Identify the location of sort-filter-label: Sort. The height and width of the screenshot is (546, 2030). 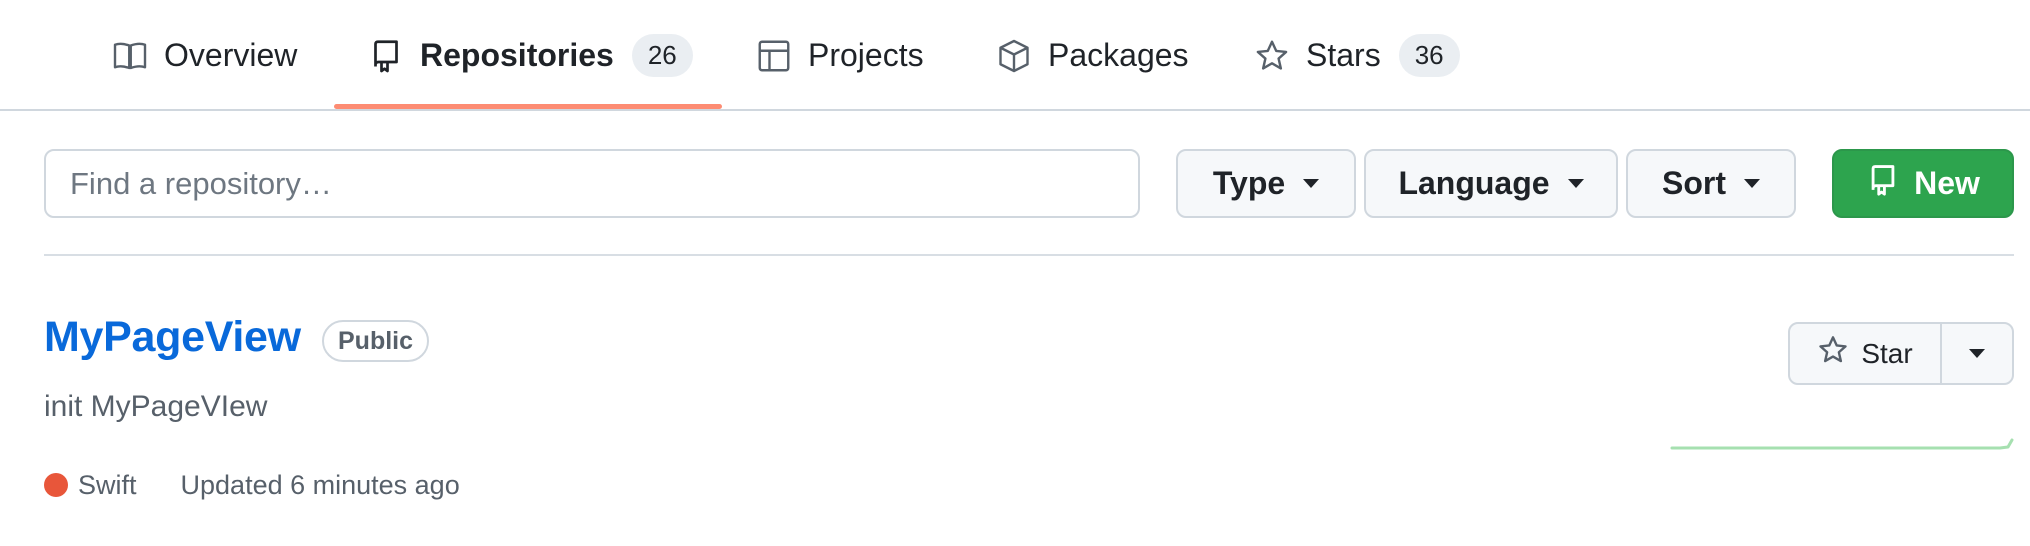
(1694, 183).